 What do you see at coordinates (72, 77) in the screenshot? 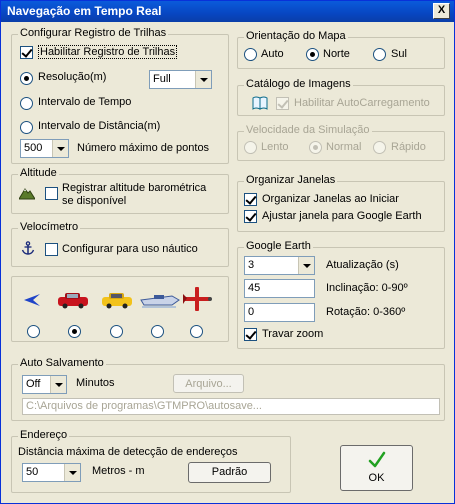
I see `resolution-label: Resolução(m)` at bounding box center [72, 77].